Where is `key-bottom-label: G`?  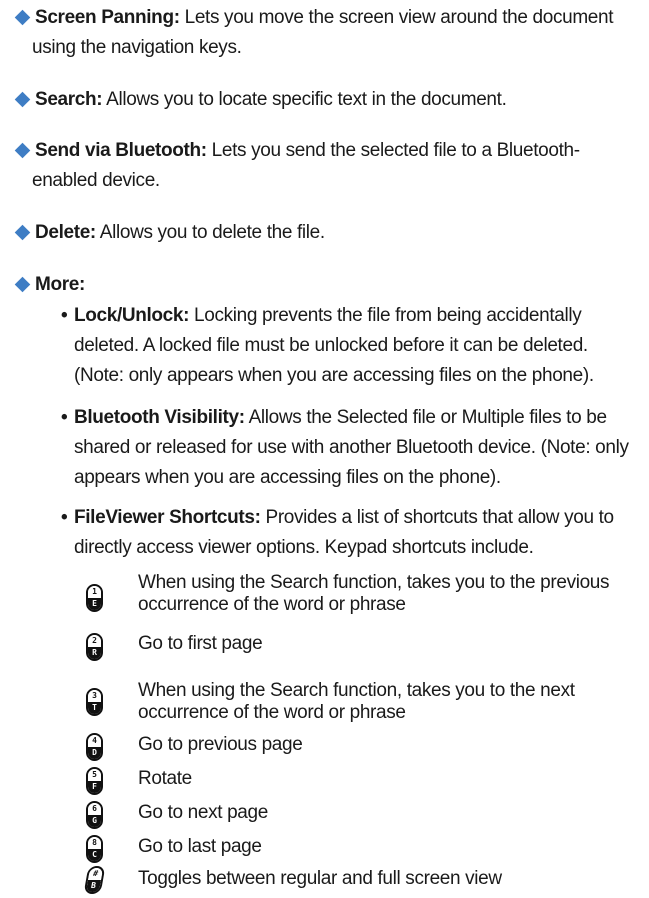 key-bottom-label: G is located at coordinates (94, 821).